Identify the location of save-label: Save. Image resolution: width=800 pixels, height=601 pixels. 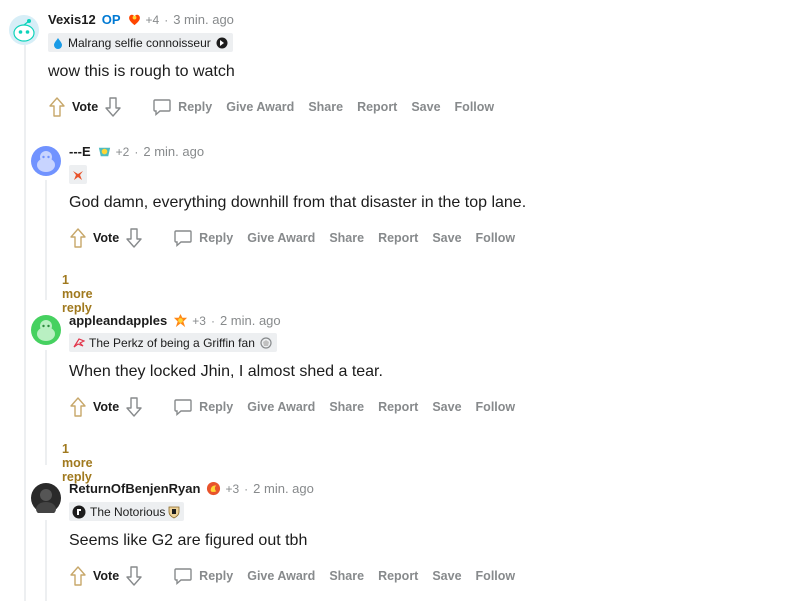
(447, 238).